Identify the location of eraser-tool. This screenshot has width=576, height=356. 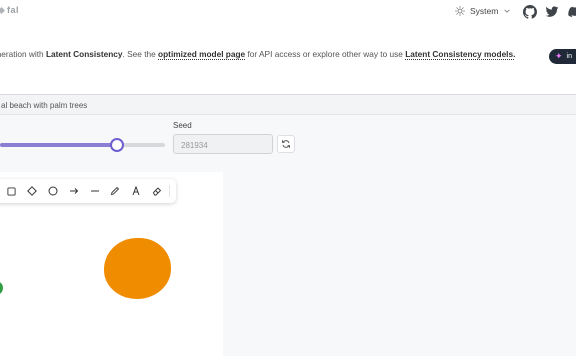
(157, 191).